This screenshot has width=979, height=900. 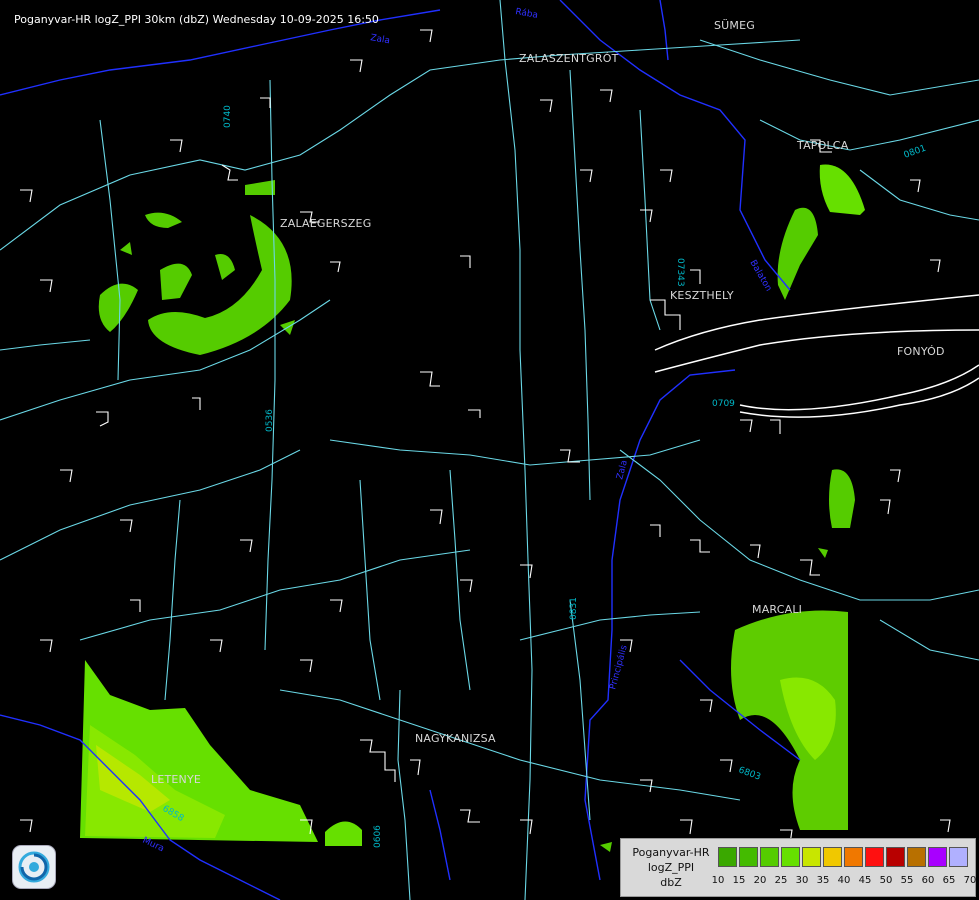 I want to click on city-label: ZALASZENTGRÓT, so click(x=569, y=58).